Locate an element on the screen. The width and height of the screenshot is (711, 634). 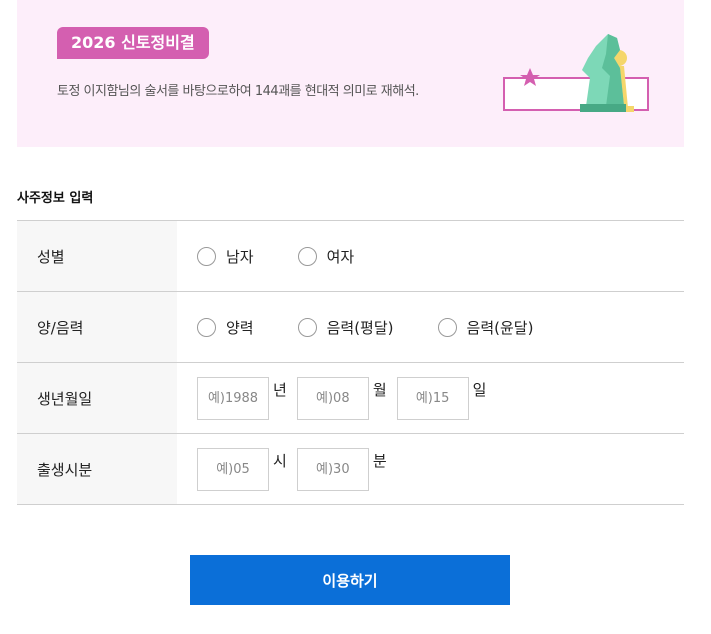
birthdate-label: 생년월일 is located at coordinates (97, 398).